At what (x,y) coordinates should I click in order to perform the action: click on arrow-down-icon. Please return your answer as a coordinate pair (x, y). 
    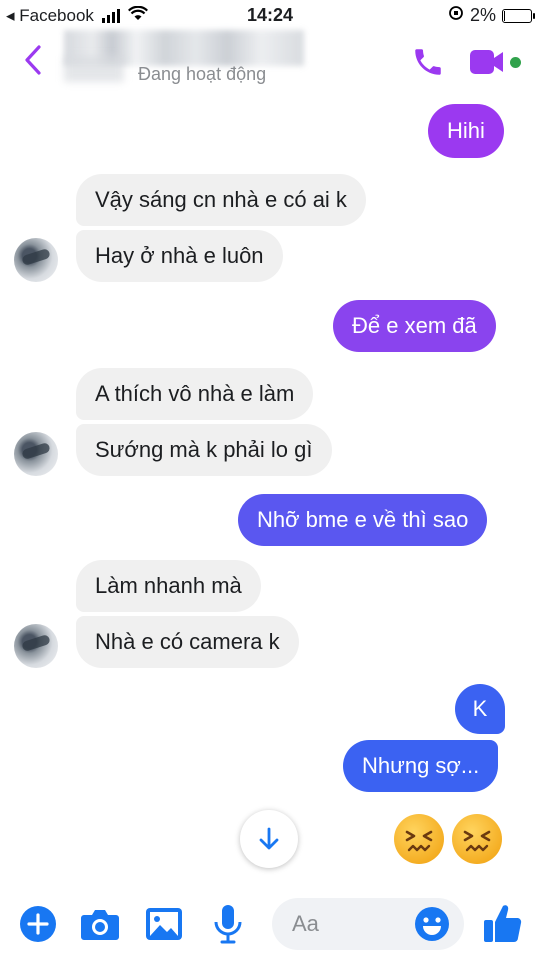
    Looking at the image, I should click on (269, 838).